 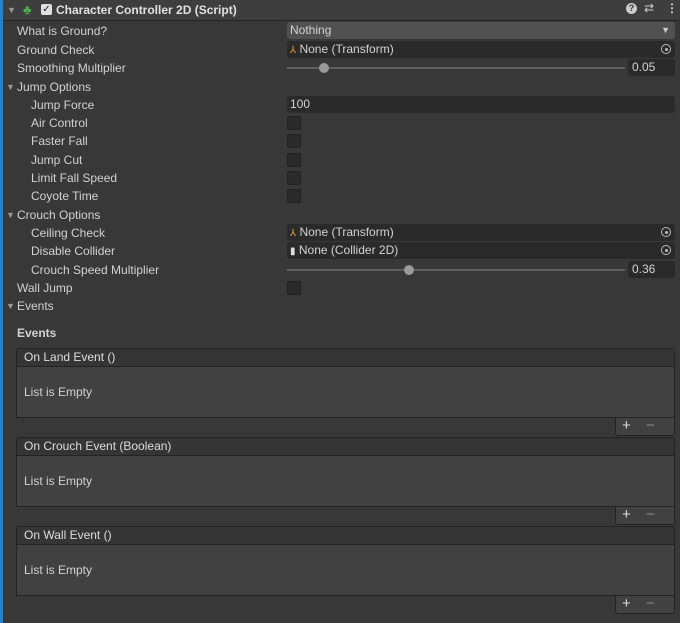 I want to click on smoothing-slider, so click(x=456, y=68).